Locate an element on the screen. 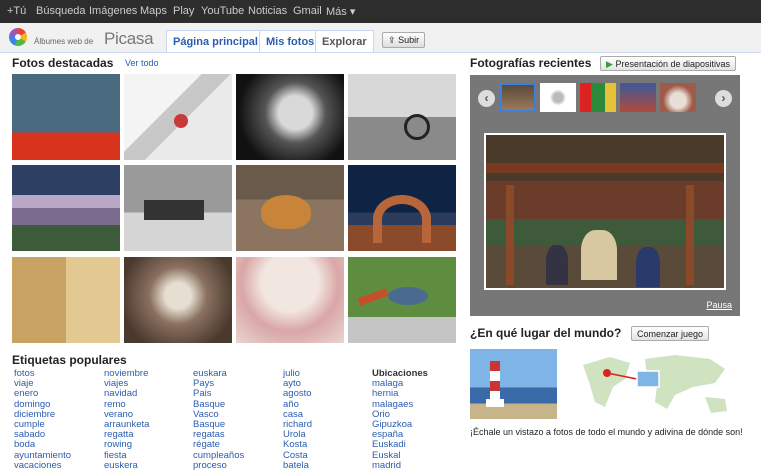 The width and height of the screenshot is (761, 475). start-game-label: Comenzar juego is located at coordinates (670, 334).